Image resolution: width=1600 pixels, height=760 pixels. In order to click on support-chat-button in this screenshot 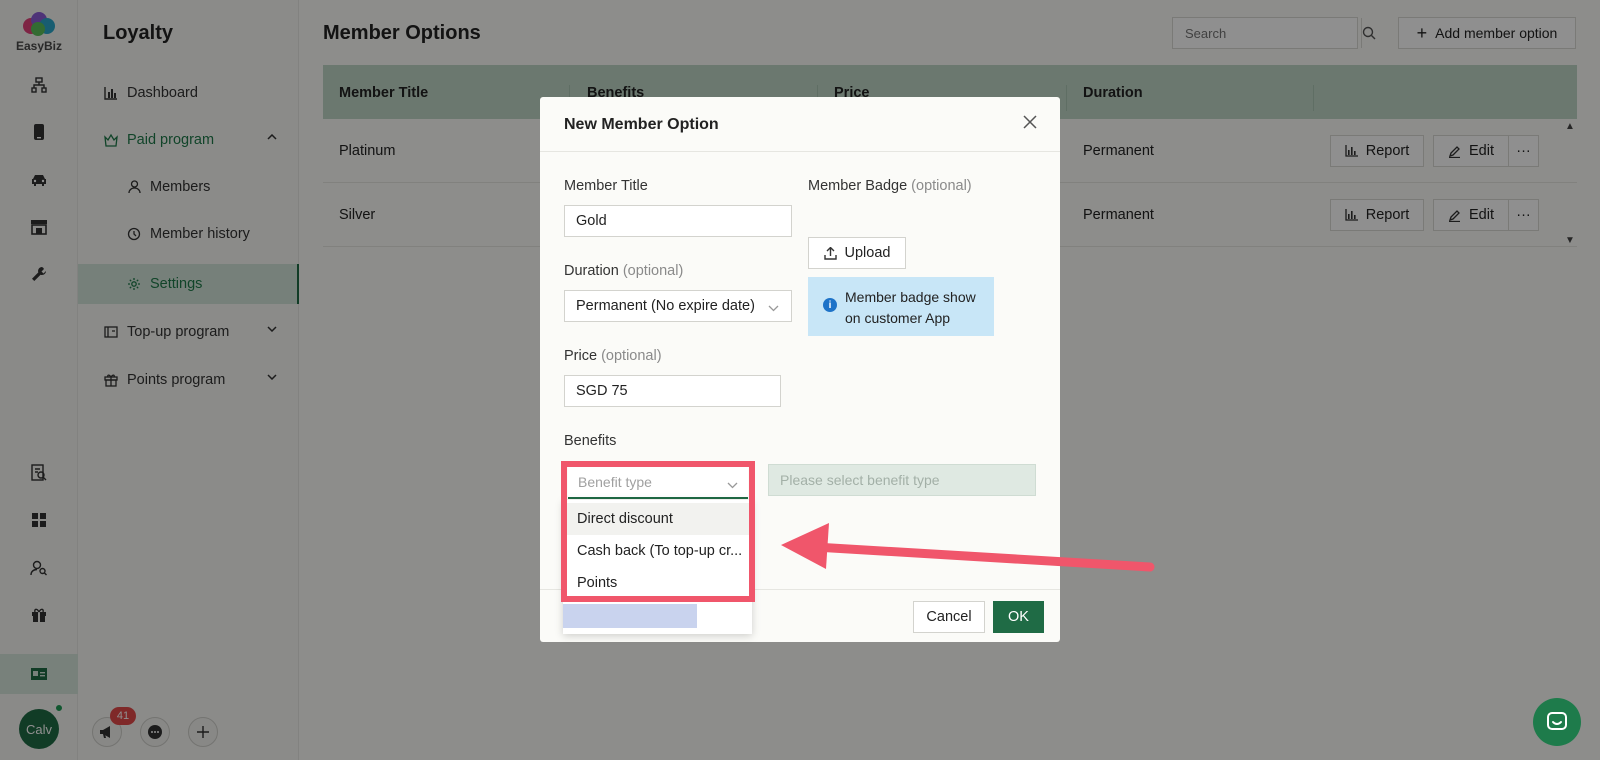, I will do `click(1557, 722)`.